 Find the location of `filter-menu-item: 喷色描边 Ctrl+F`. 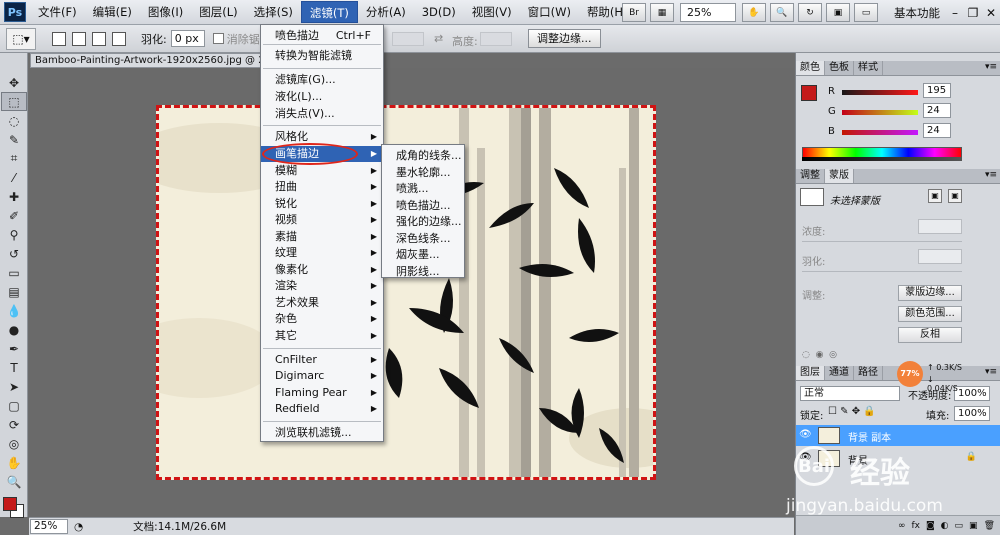

filter-menu-item: 喷色描边 Ctrl+F is located at coordinates (322, 36).